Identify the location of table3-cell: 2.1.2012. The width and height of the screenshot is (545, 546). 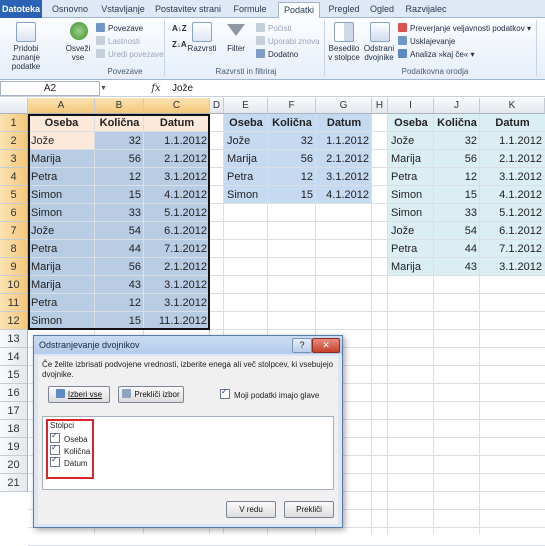
(512, 159).